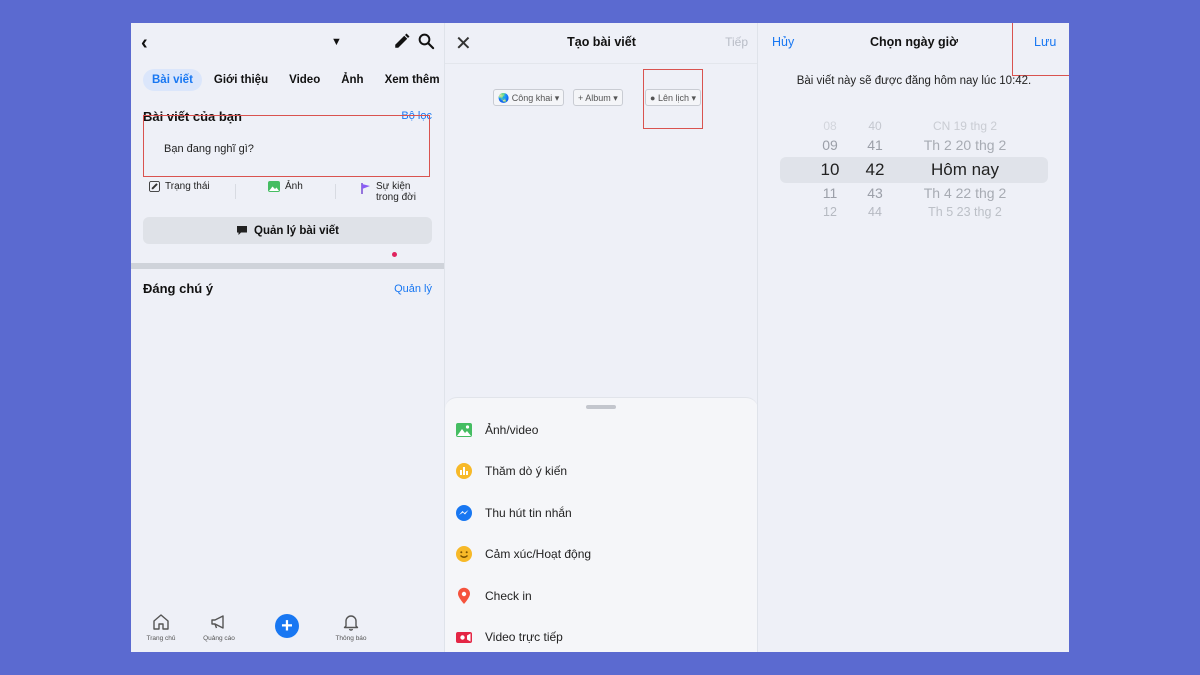 This screenshot has width=1200, height=675. What do you see at coordinates (304, 80) in the screenshot?
I see `tab-video: Video` at bounding box center [304, 80].